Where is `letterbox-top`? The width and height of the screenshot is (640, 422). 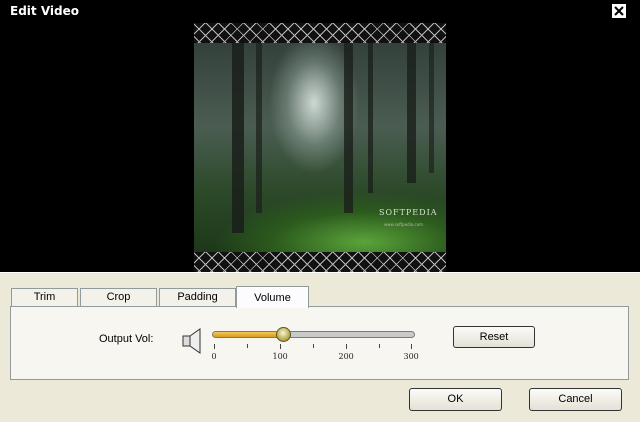 letterbox-top is located at coordinates (320, 33).